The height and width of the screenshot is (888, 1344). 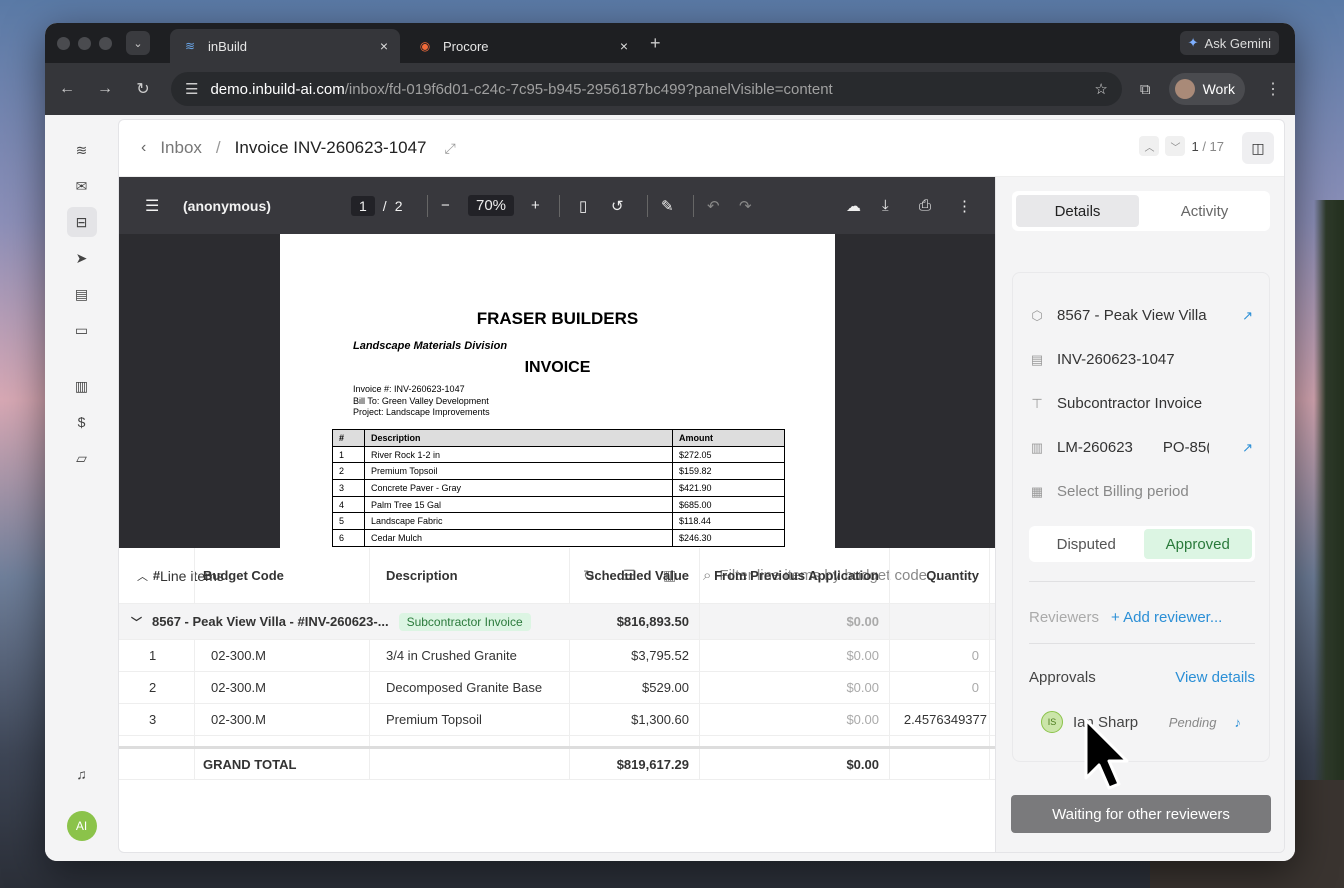 What do you see at coordinates (635, 764) in the screenshot?
I see `grand-total-scheduled: $819,617.29` at bounding box center [635, 764].